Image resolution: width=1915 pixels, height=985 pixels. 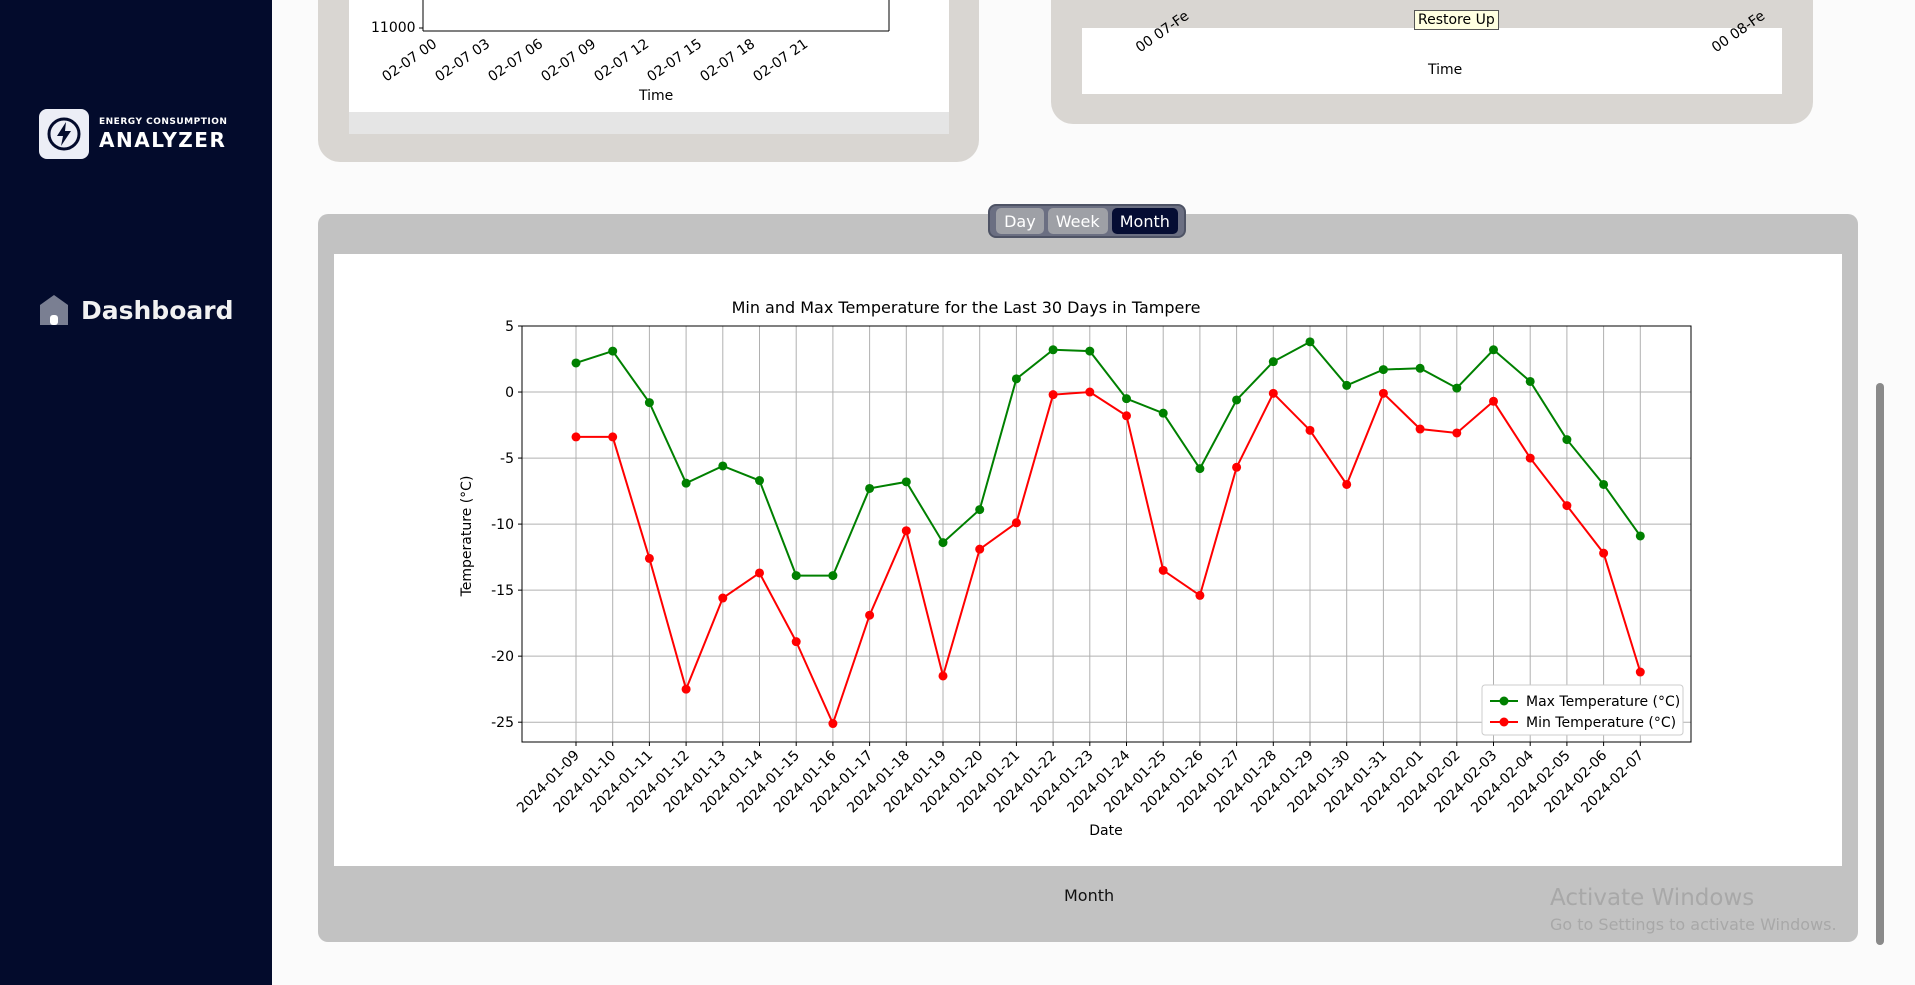 What do you see at coordinates (163, 139) in the screenshot?
I see `logo-big-text: ANALYZER` at bounding box center [163, 139].